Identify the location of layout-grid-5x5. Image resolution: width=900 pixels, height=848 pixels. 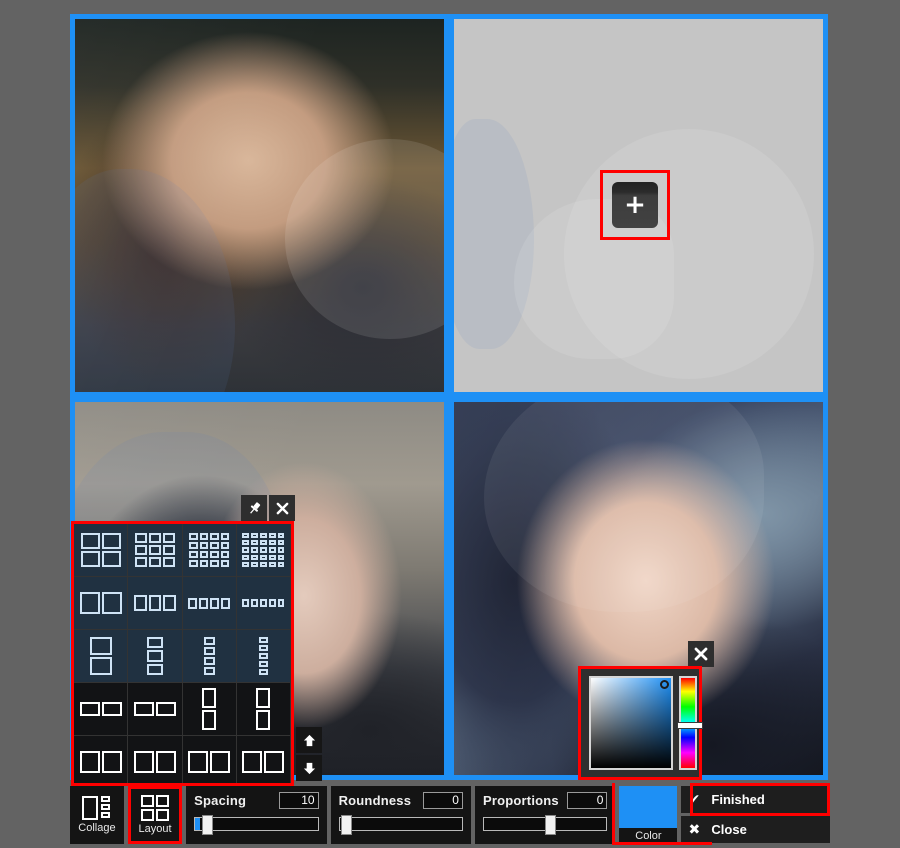
(263, 550).